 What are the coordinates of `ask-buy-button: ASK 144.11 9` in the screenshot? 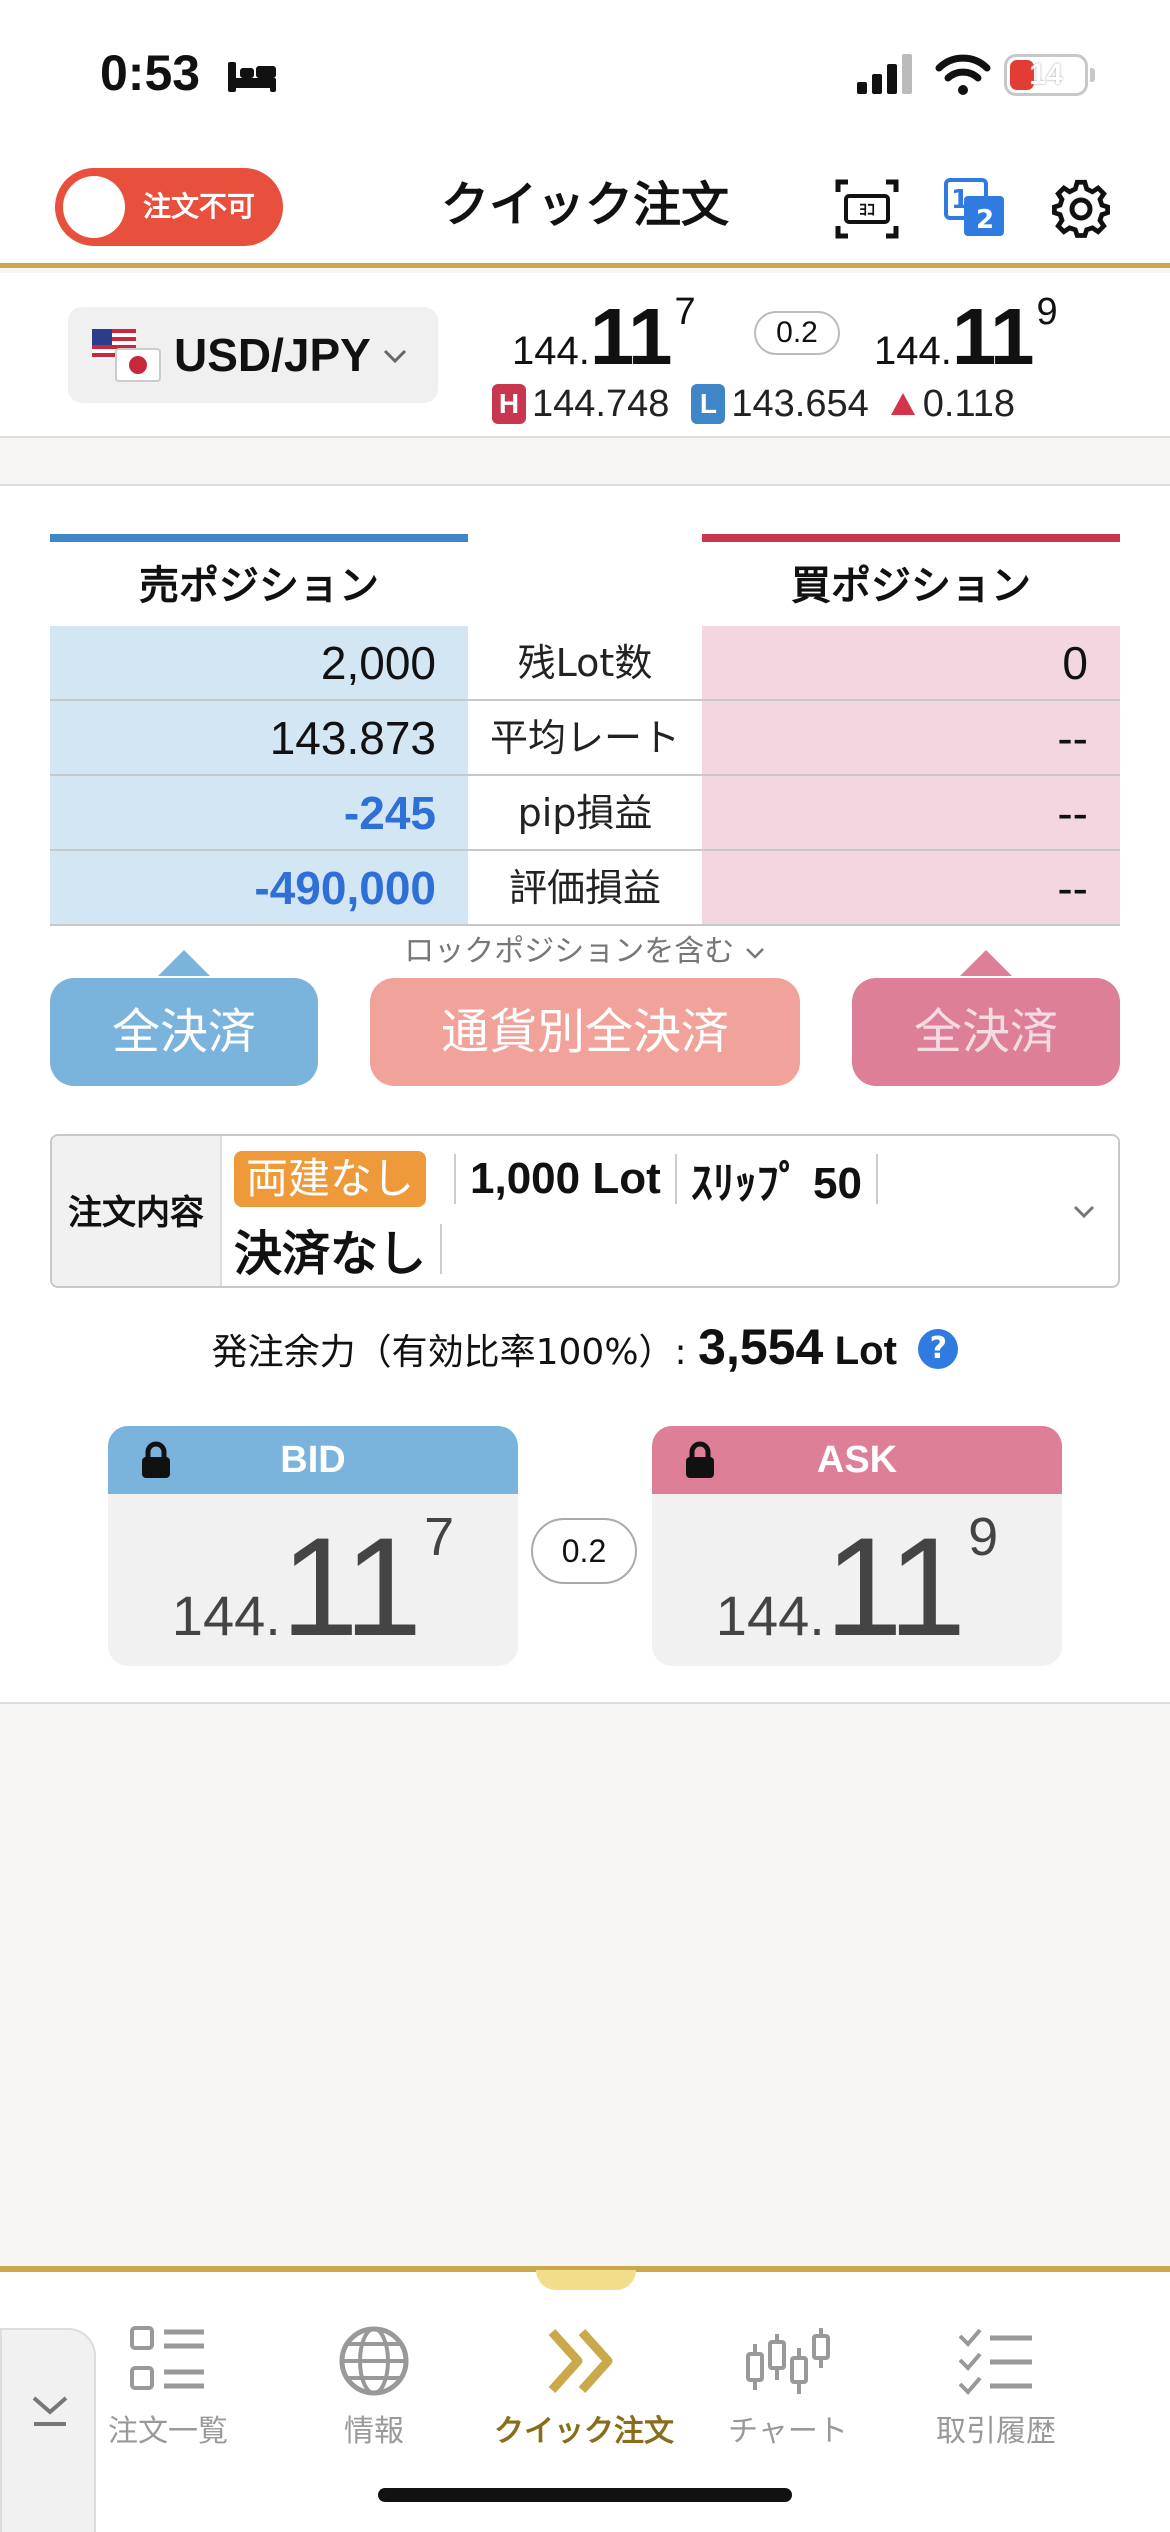 It's located at (857, 1546).